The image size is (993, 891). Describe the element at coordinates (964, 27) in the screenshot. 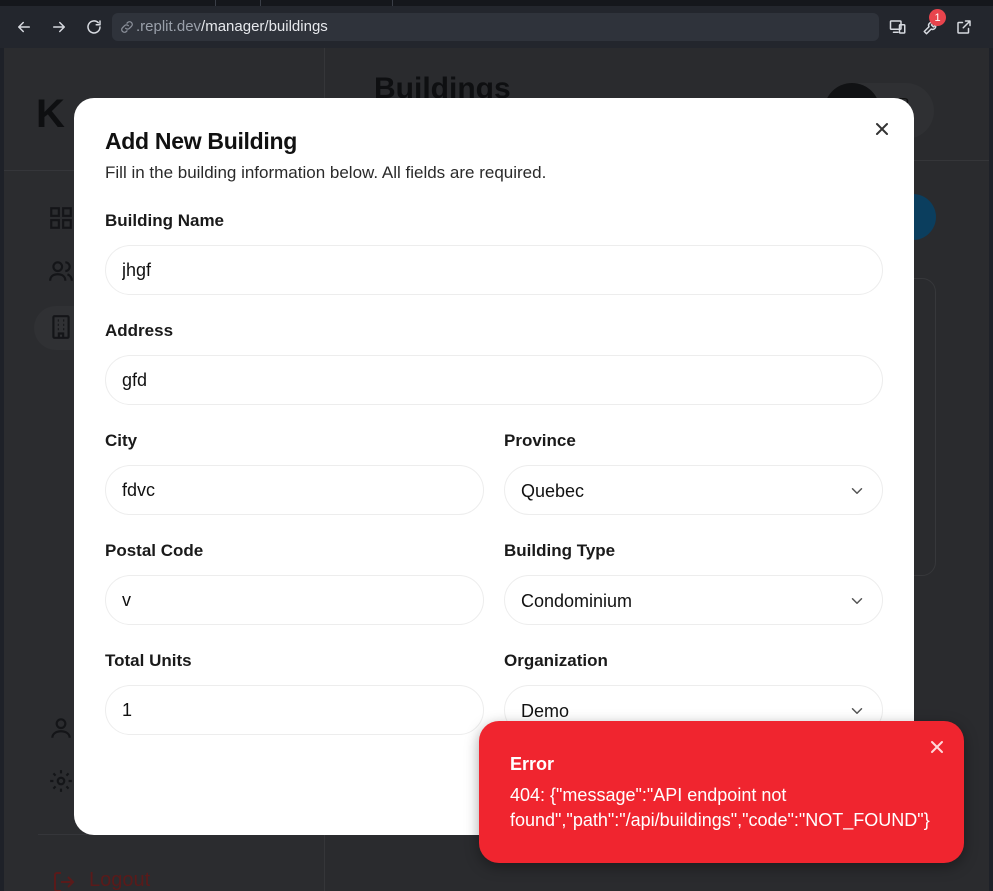

I see `external-link-icon` at that location.